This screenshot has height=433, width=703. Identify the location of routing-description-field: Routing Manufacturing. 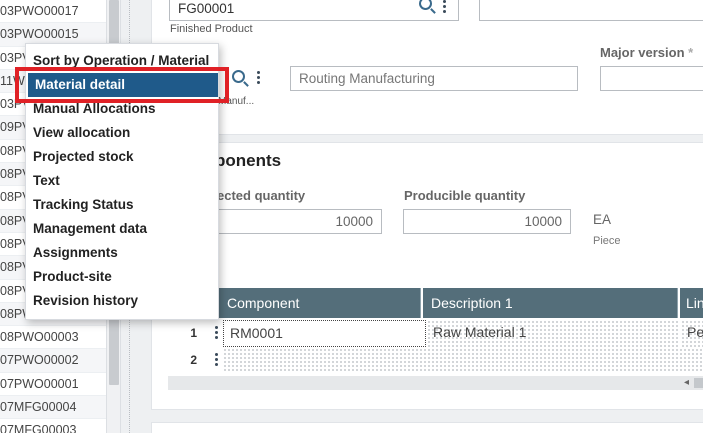
(434, 78).